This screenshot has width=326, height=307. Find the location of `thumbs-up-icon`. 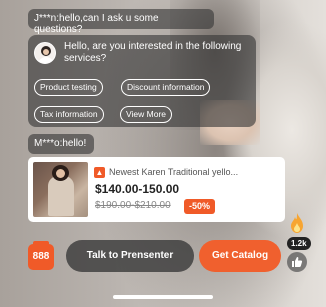

thumbs-up-icon is located at coordinates (297, 262).